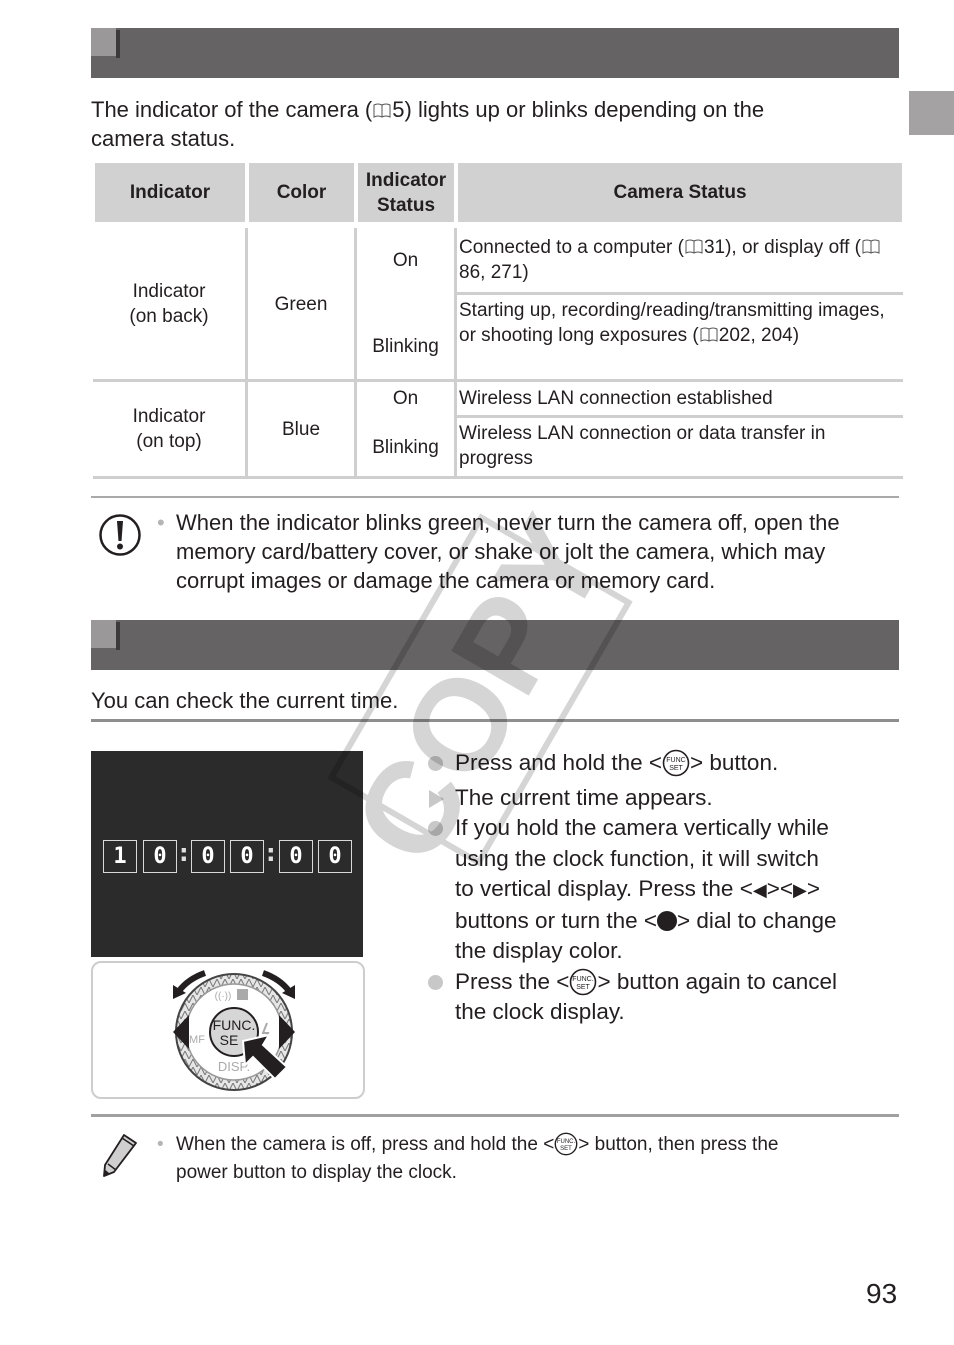  Describe the element at coordinates (931, 113) in the screenshot. I see `chapter-tab` at that location.